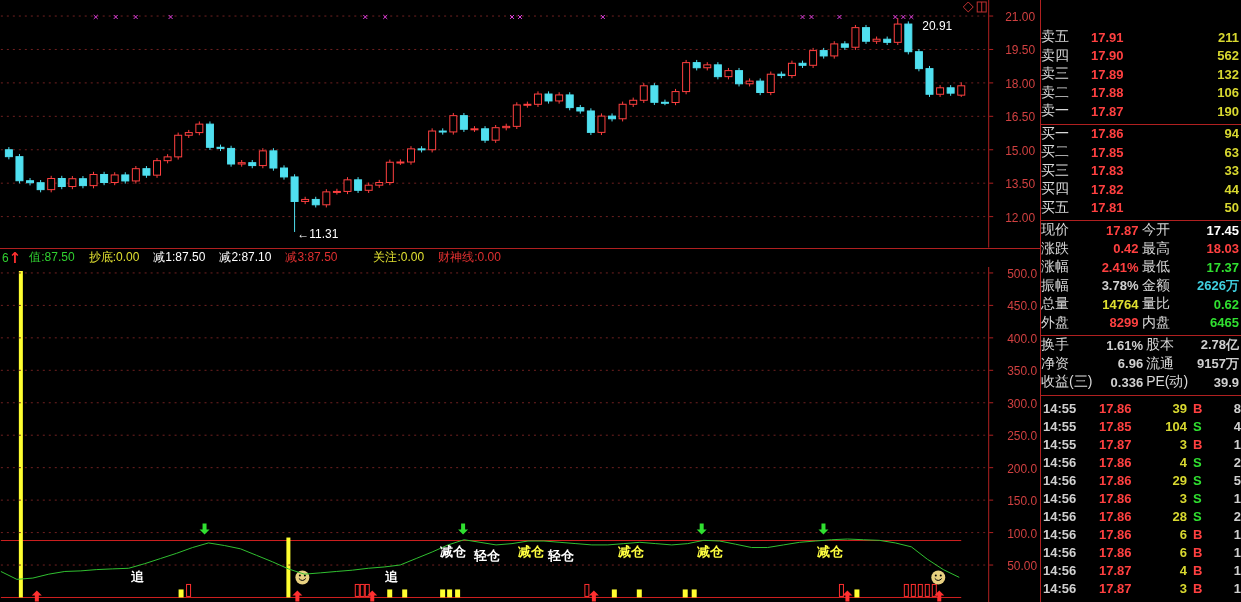 The width and height of the screenshot is (1241, 602). What do you see at coordinates (137, 577) in the screenshot?
I see `signal-label: 追` at bounding box center [137, 577].